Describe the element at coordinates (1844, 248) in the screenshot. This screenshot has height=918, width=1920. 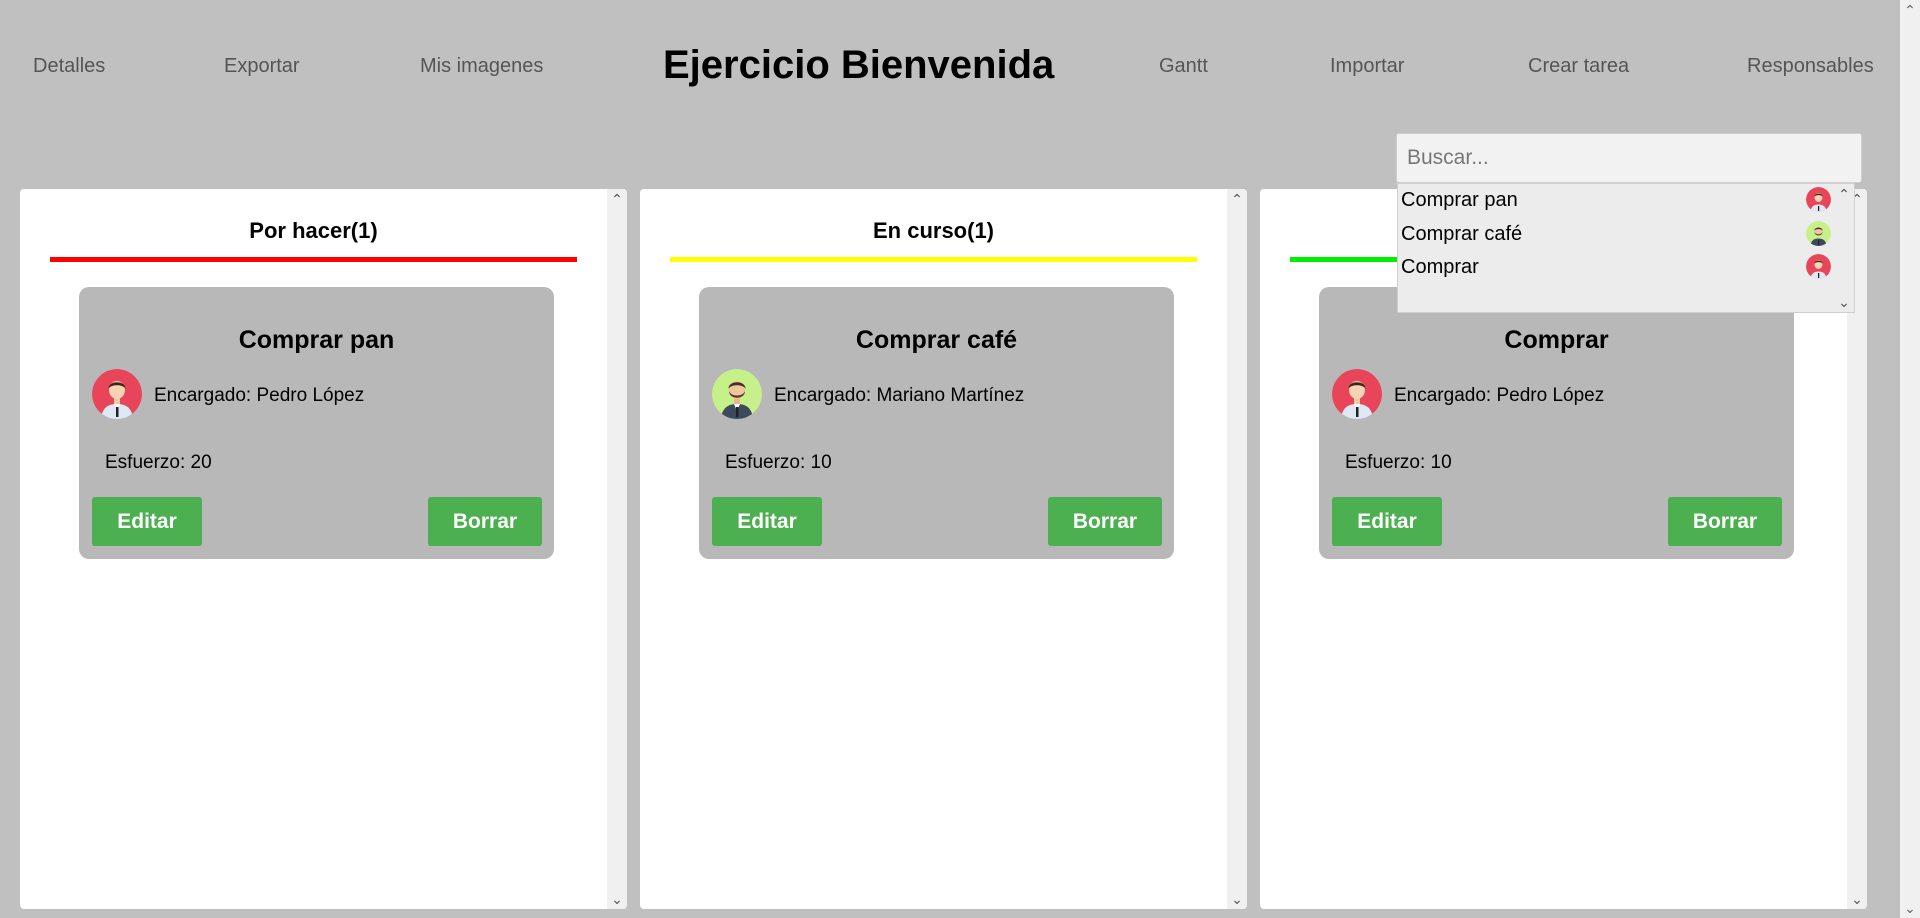
I see `dropdown-scrollbar: ⌃ ⌄` at that location.